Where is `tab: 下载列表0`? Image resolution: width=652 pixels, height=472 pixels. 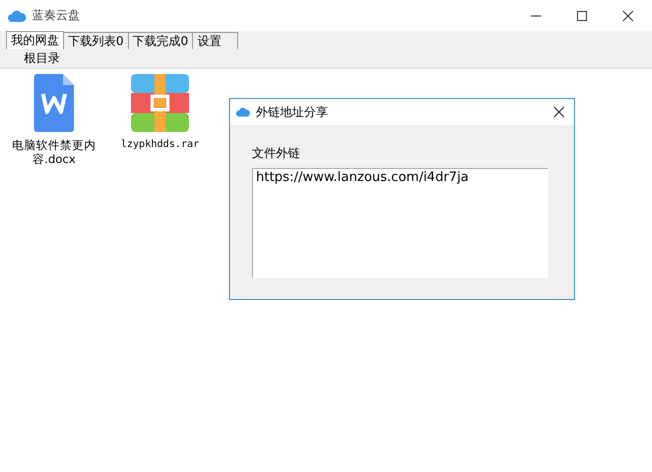
tab: 下载列表0 is located at coordinates (96, 40).